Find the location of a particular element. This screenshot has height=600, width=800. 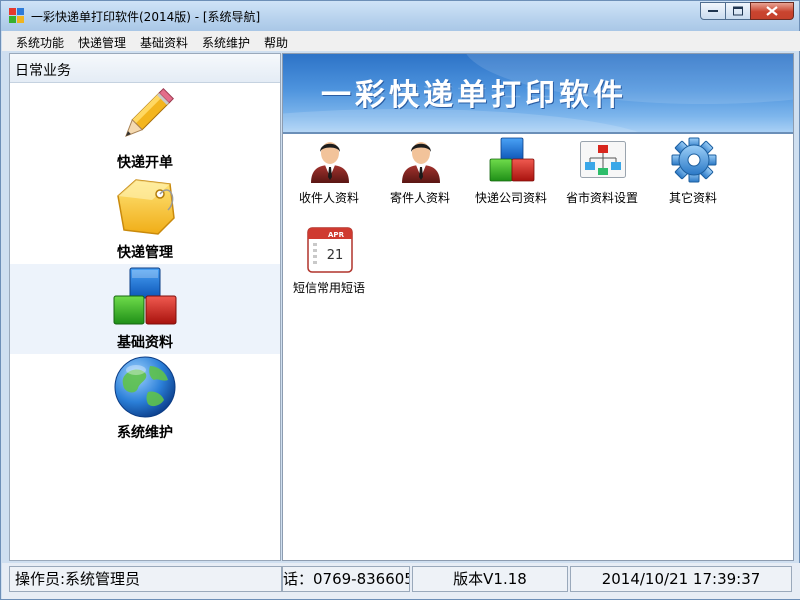

maximize-button is located at coordinates (738, 11).